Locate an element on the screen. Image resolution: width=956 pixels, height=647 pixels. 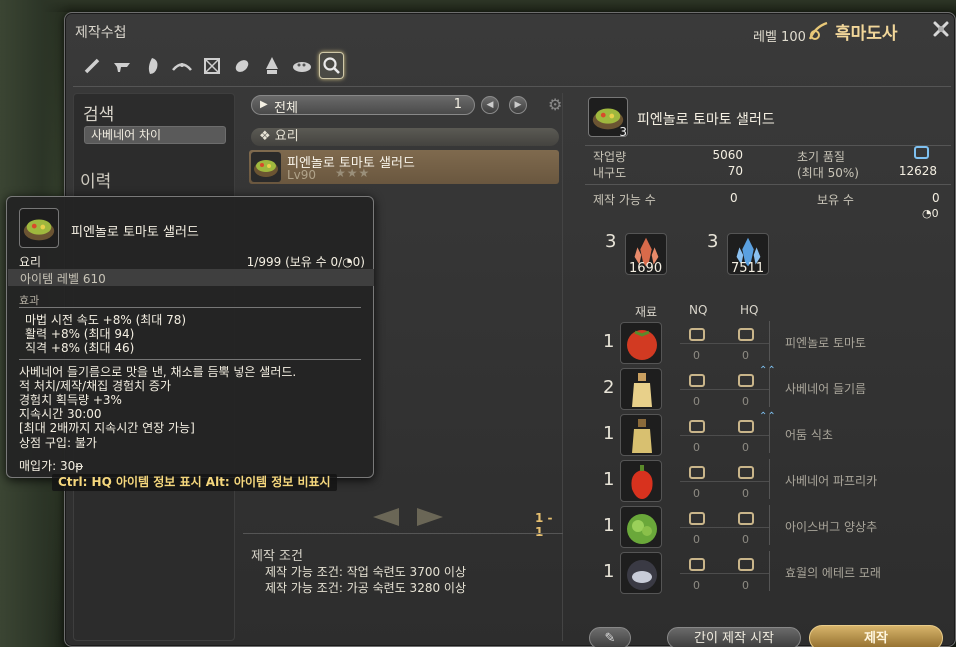
initial-quality-label: 초기 품질 is located at coordinates (821, 157).